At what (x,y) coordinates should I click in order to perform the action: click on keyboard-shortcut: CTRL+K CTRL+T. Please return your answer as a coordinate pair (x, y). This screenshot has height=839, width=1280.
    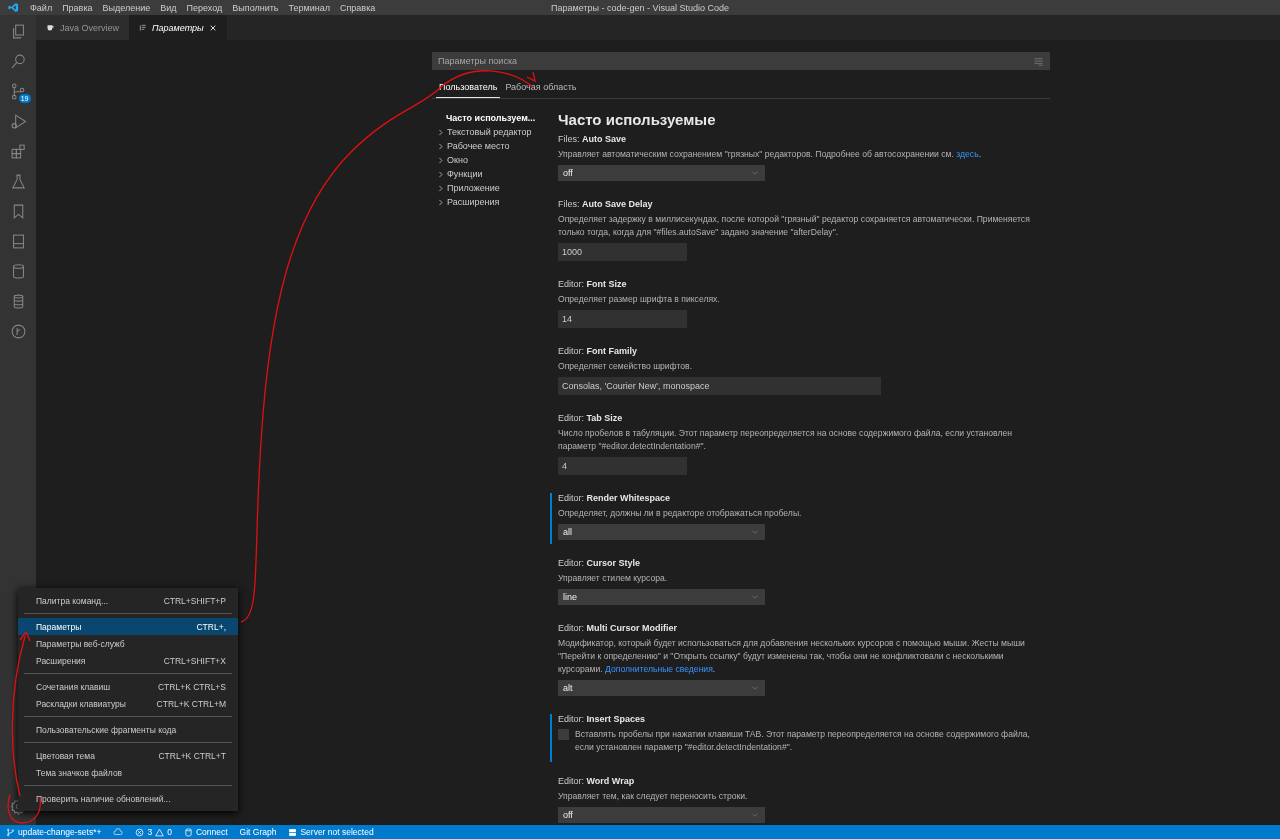
    Looking at the image, I should click on (192, 755).